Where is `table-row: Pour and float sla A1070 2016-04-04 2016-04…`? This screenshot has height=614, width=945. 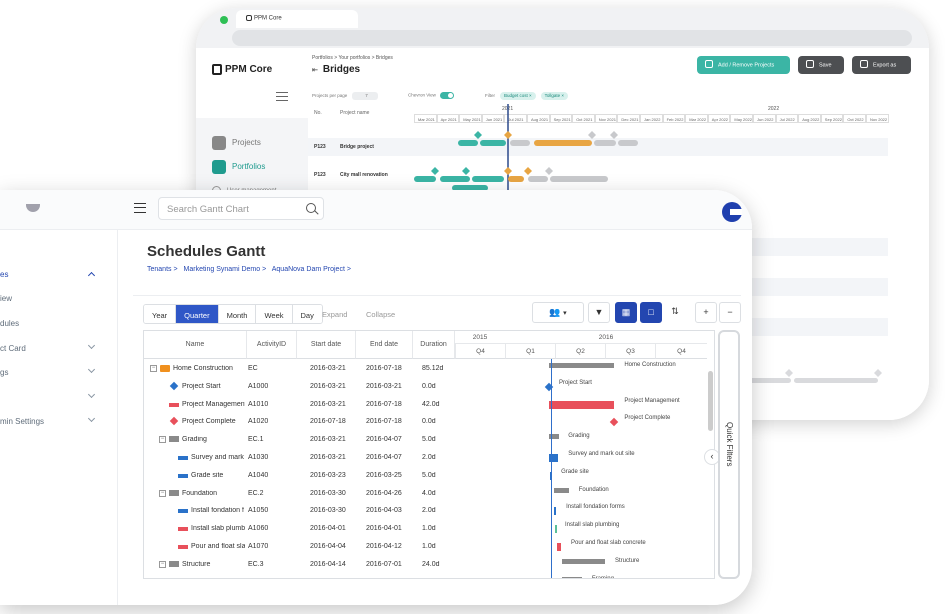 table-row: Pour and float sla A1070 2016-04-04 2016-04… is located at coordinates (299, 547).